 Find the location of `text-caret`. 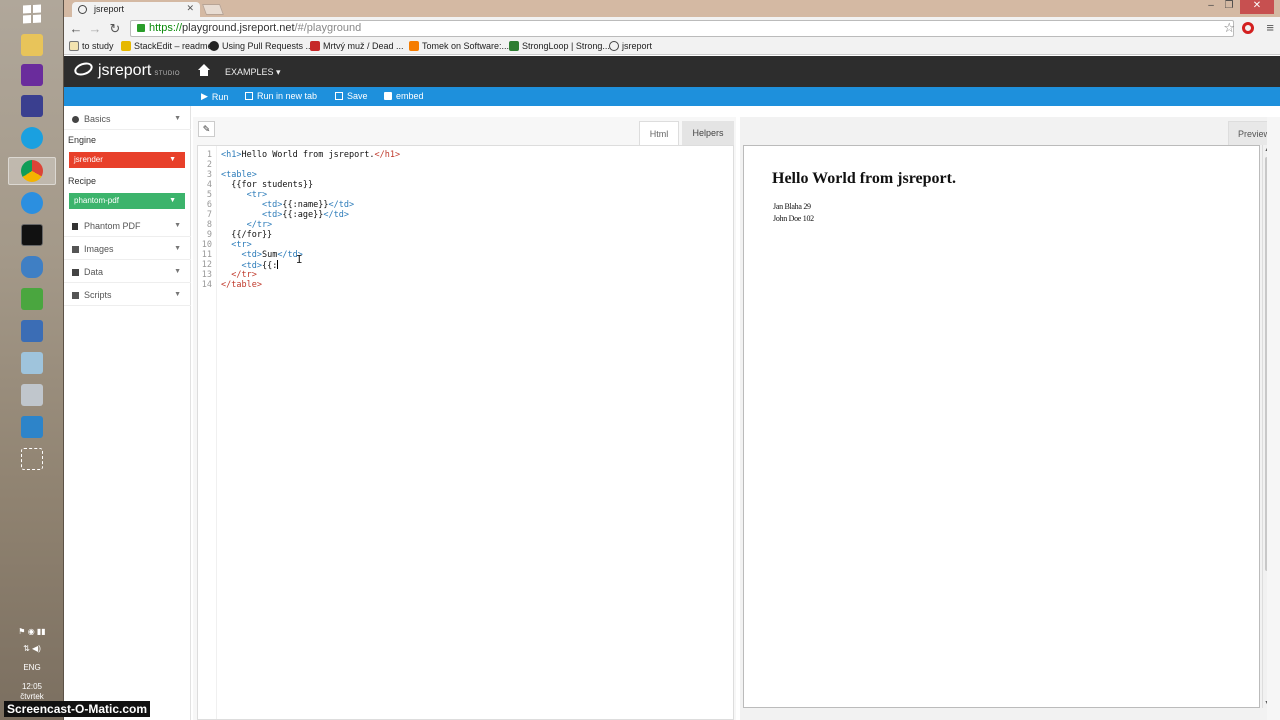

text-caret is located at coordinates (278, 264).